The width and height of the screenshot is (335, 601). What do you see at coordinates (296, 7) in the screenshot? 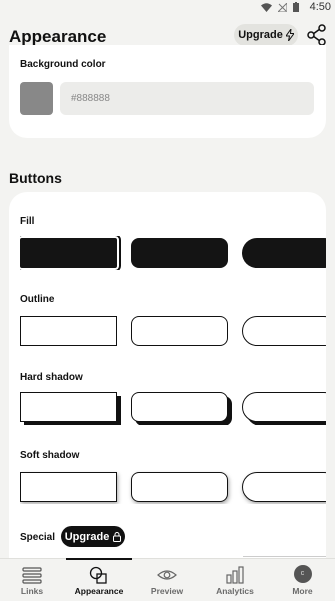
I see `battery-icon` at bounding box center [296, 7].